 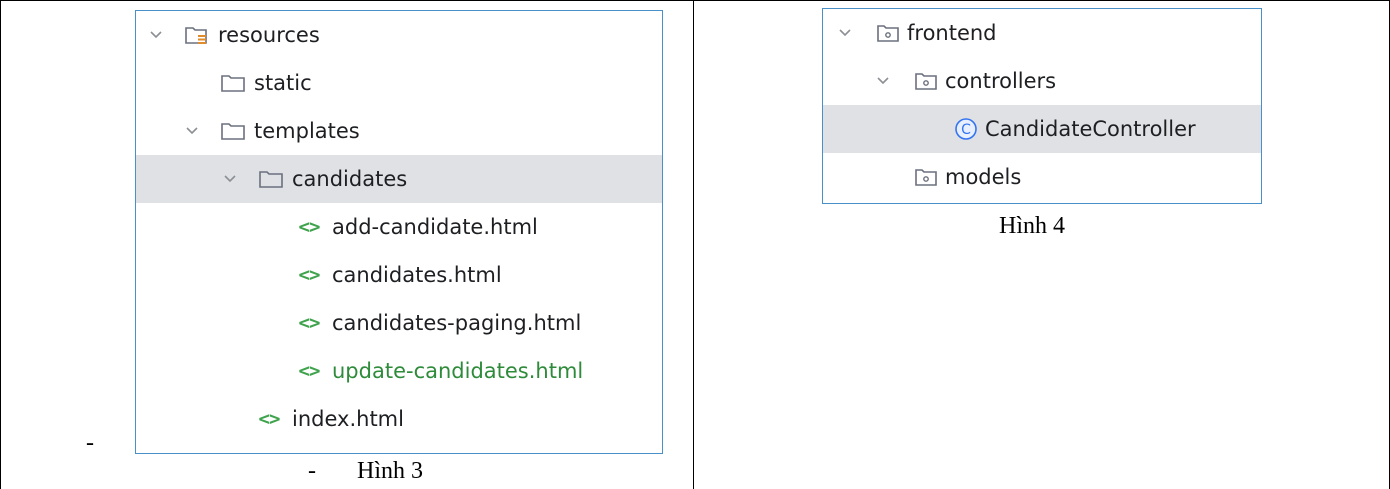 What do you see at coordinates (90, 443) in the screenshot?
I see `stray-dash: -` at bounding box center [90, 443].